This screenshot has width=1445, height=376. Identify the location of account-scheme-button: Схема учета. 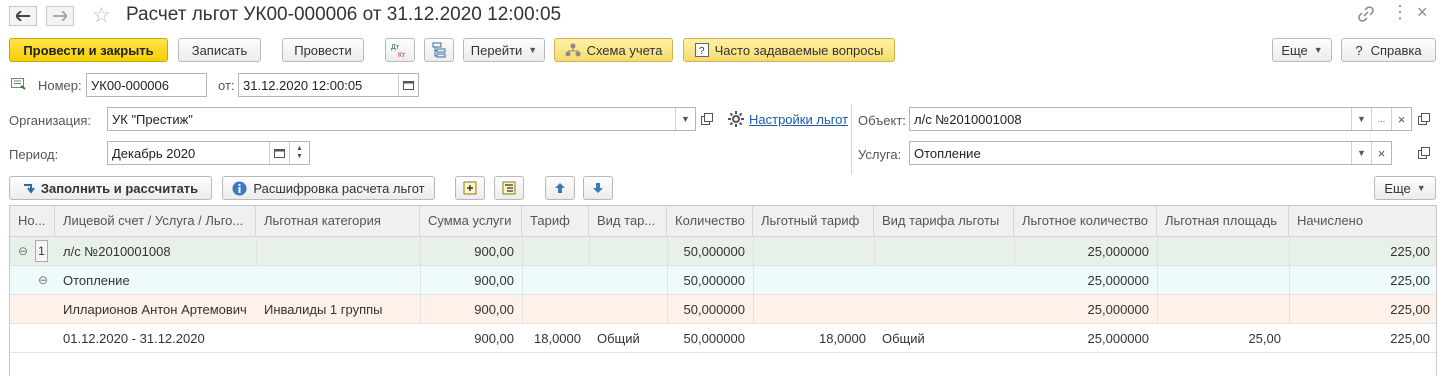
(613, 50).